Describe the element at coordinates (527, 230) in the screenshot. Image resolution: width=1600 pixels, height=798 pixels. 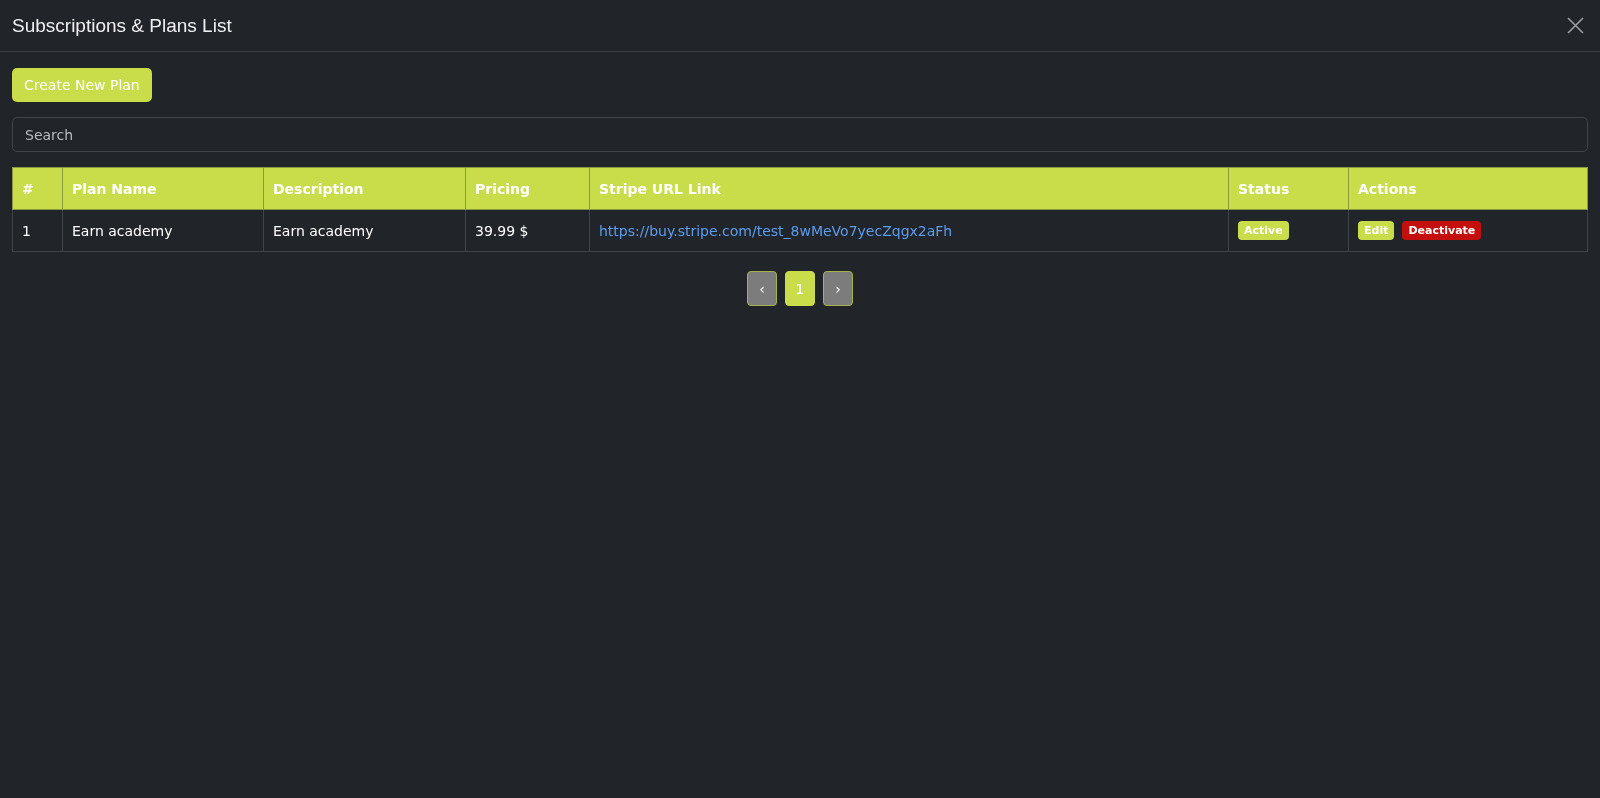
I see `table-cell: 39.99 $` at that location.